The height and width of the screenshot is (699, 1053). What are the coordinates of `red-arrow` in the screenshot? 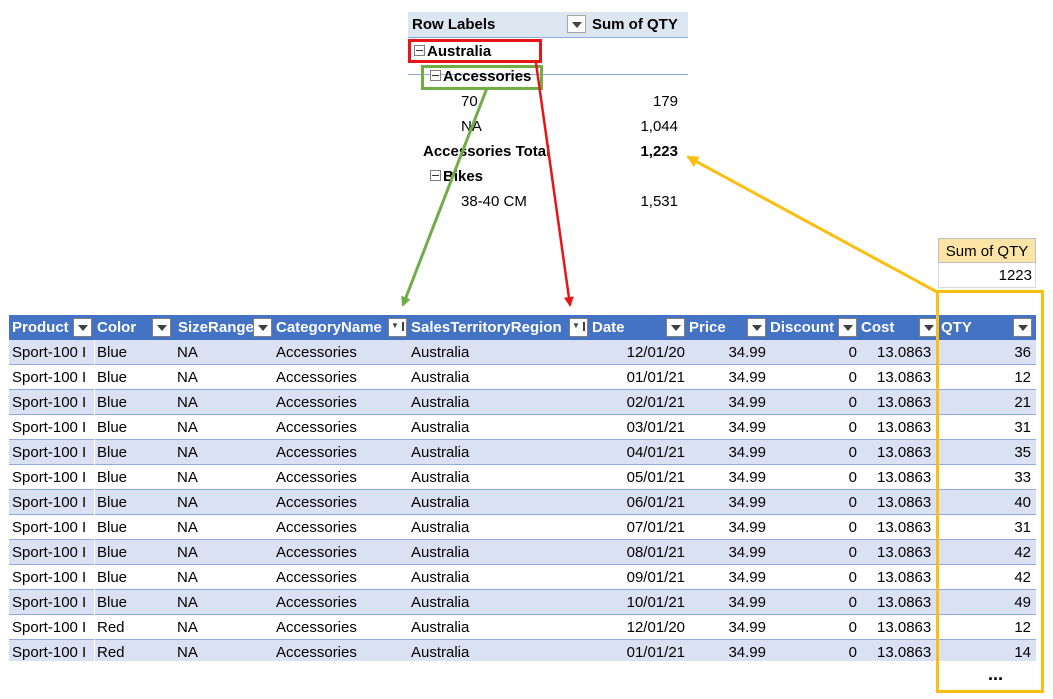 It's located at (554, 184).